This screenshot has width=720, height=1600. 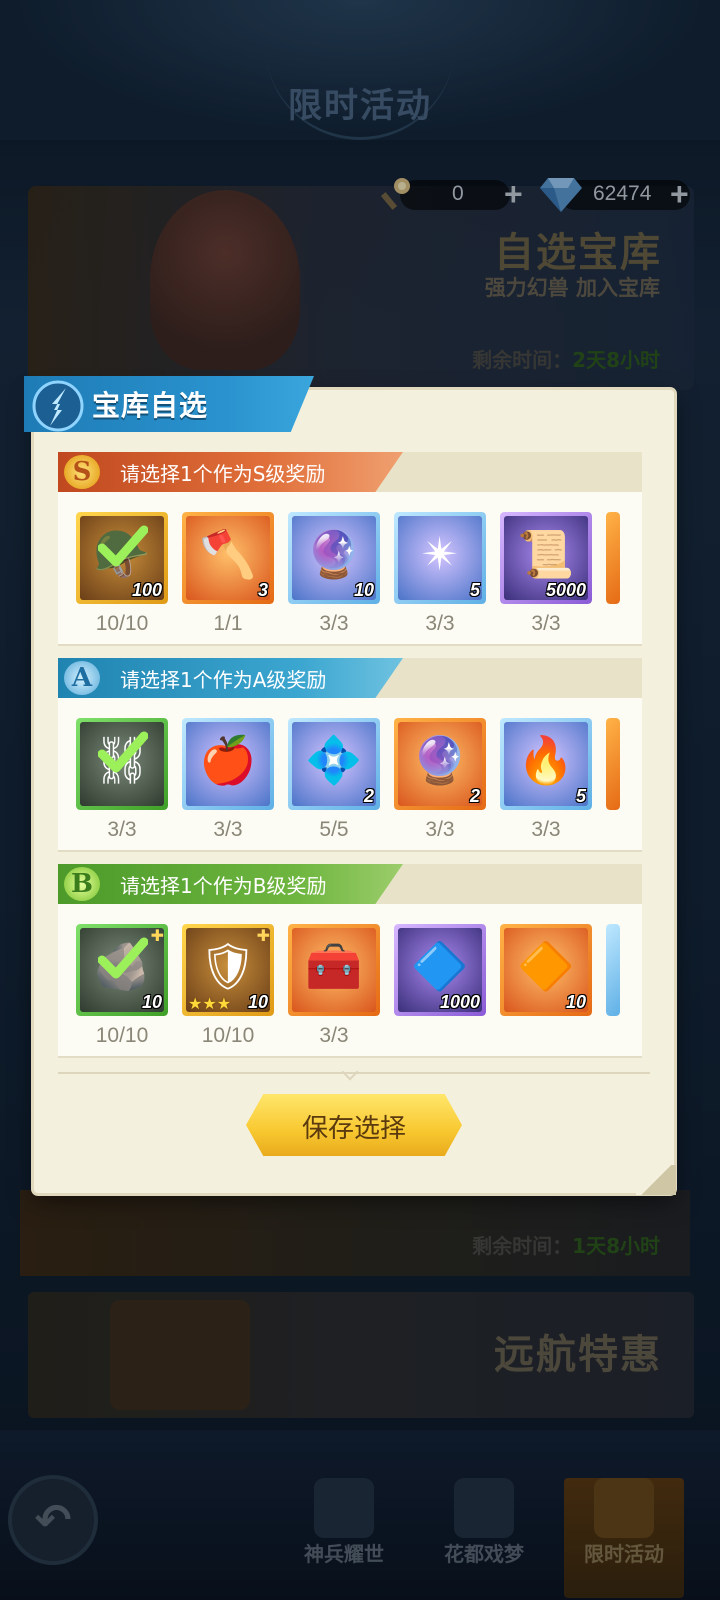 What do you see at coordinates (546, 966) in the screenshot?
I see `red-gem-icon: 🔶` at bounding box center [546, 966].